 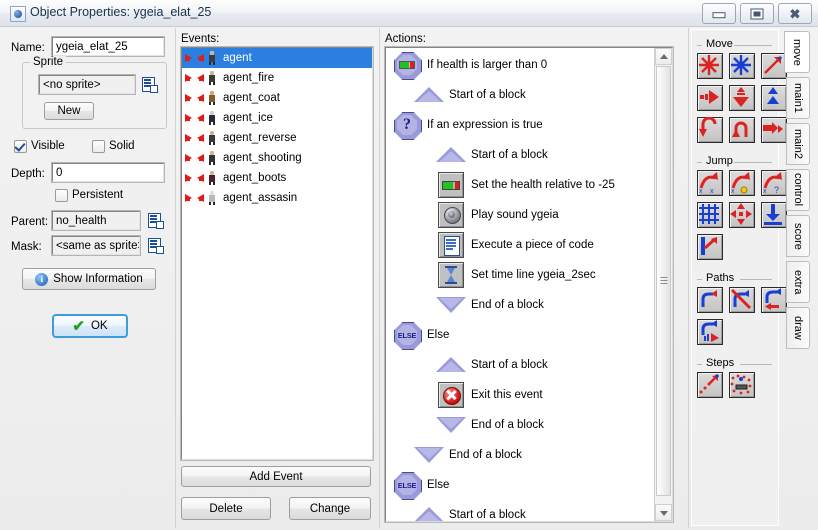 I want to click on reverse-horizontal-icon, so click(x=710, y=129).